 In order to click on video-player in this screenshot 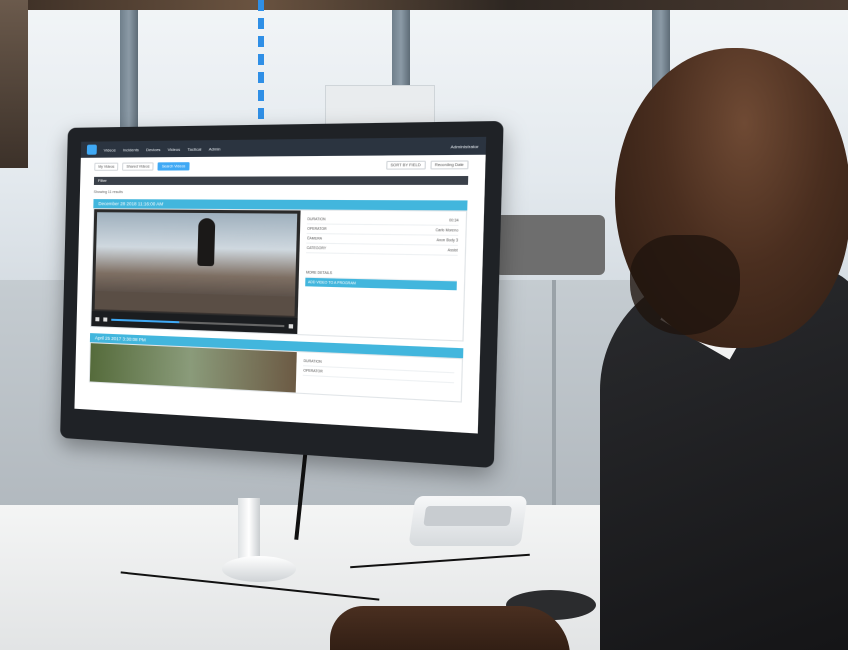, I will do `click(196, 271)`.